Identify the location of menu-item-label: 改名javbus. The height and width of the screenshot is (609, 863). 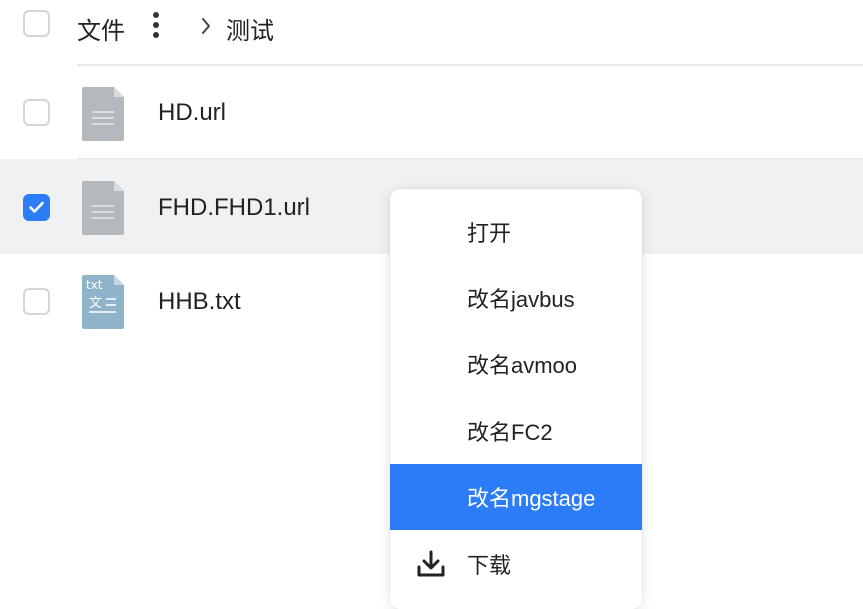
(521, 299).